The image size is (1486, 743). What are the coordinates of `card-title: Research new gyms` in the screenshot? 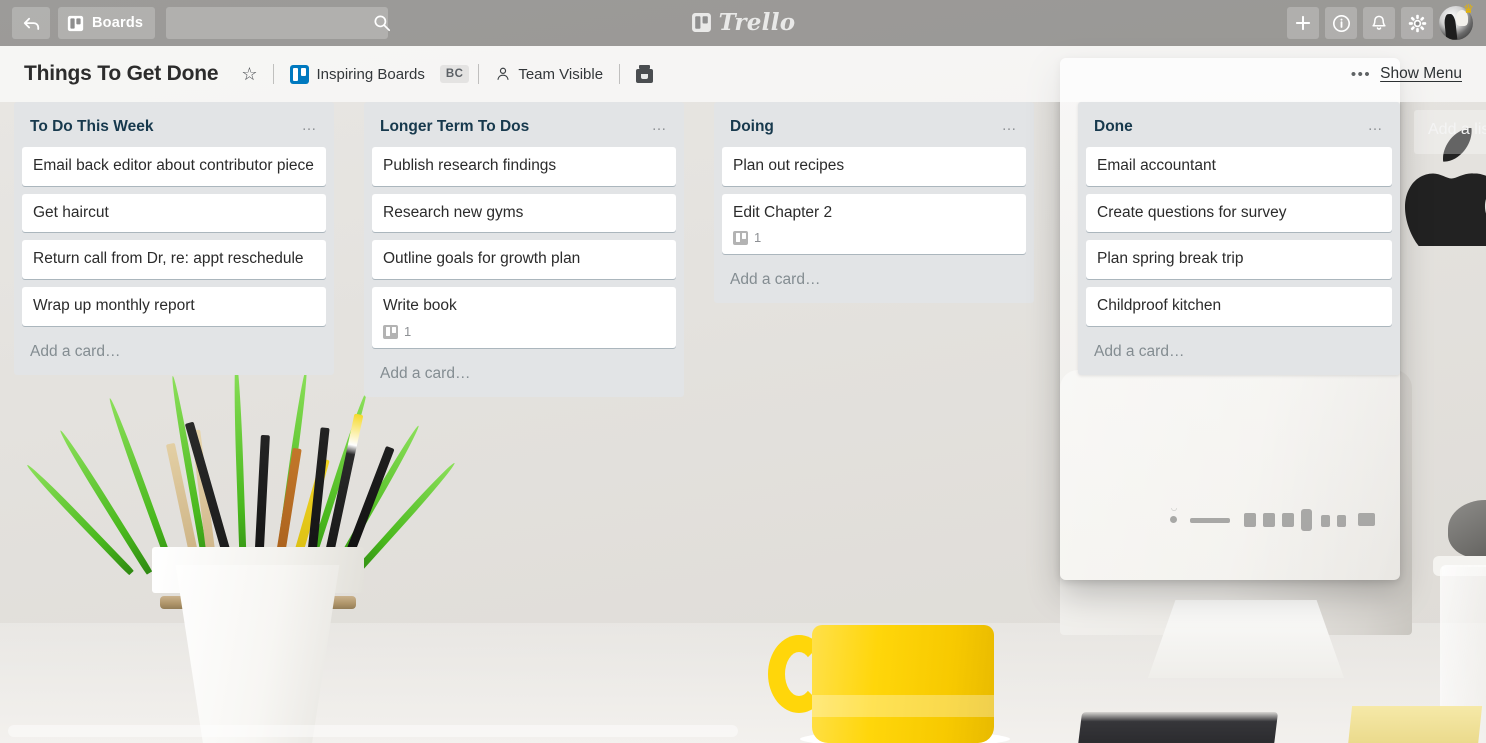 It's located at (453, 212).